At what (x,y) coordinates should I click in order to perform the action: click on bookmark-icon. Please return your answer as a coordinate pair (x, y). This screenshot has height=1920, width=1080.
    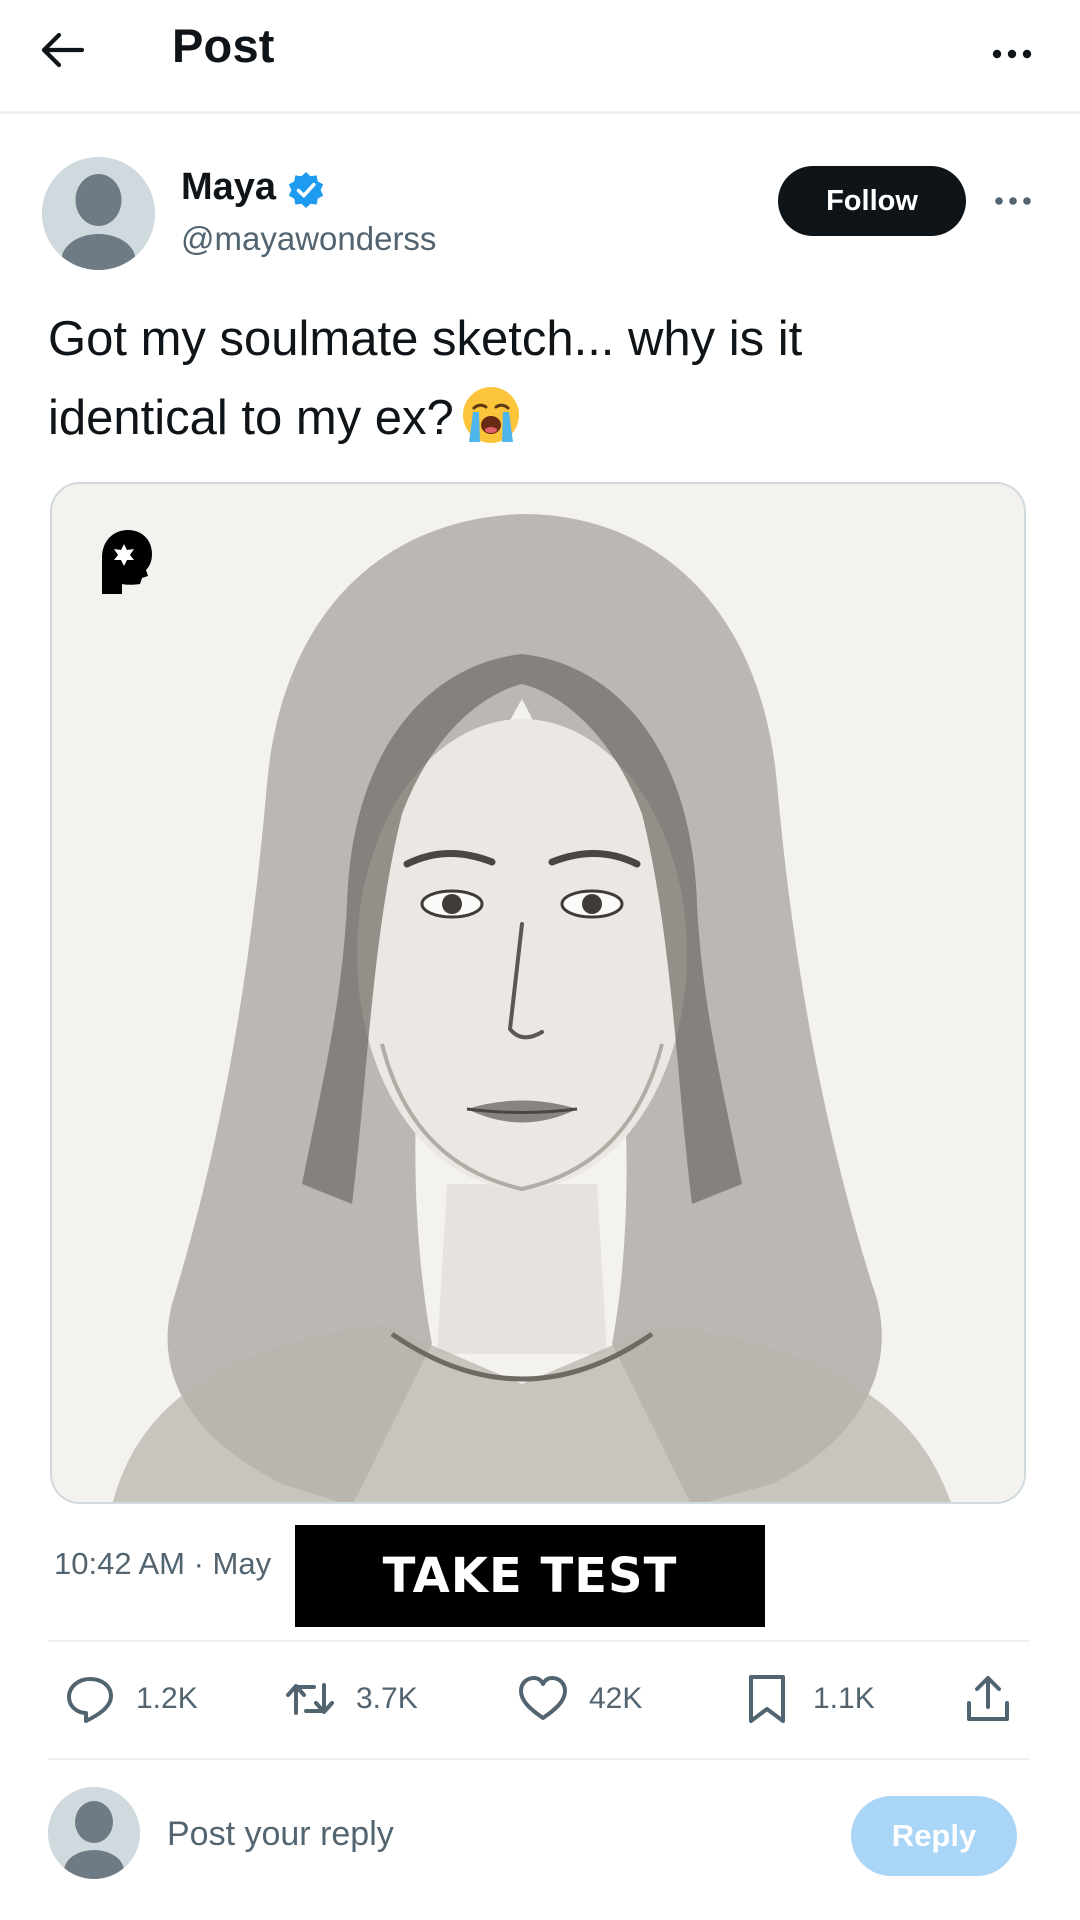
    Looking at the image, I should click on (767, 1699).